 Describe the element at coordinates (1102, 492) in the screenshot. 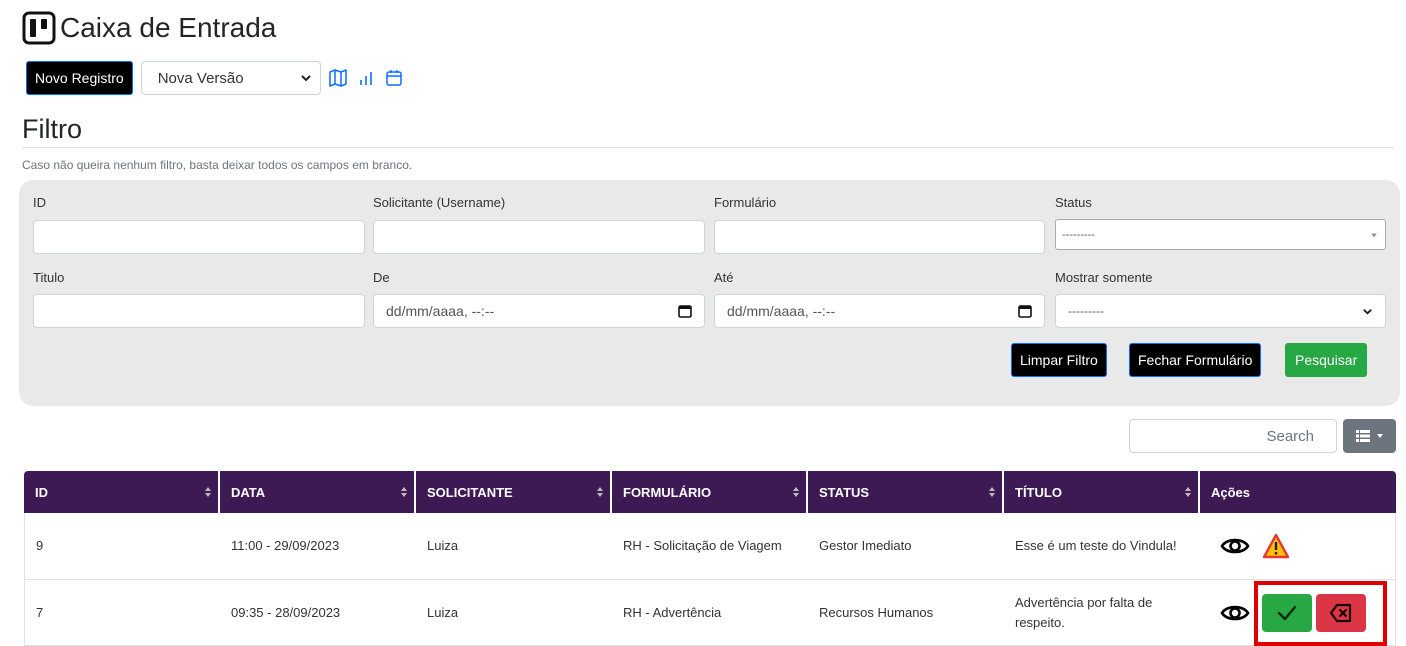

I see `col-header-title: TÍTULO` at that location.